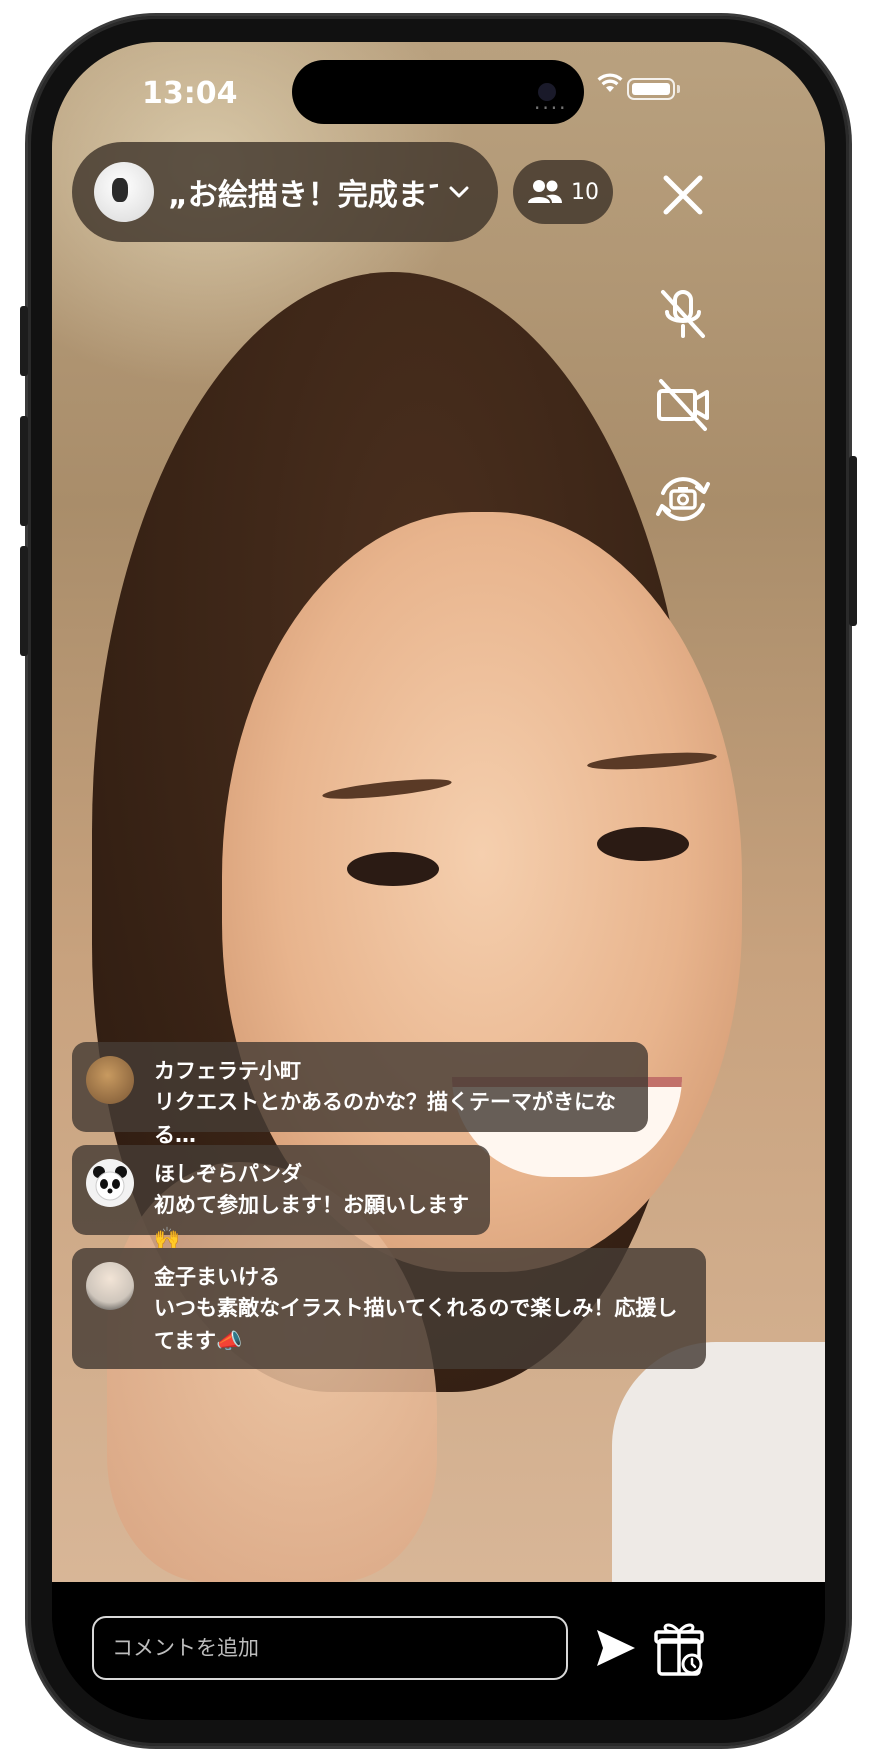 This screenshot has height=1763, width=877. I want to click on status-time: 13:04, so click(190, 93).